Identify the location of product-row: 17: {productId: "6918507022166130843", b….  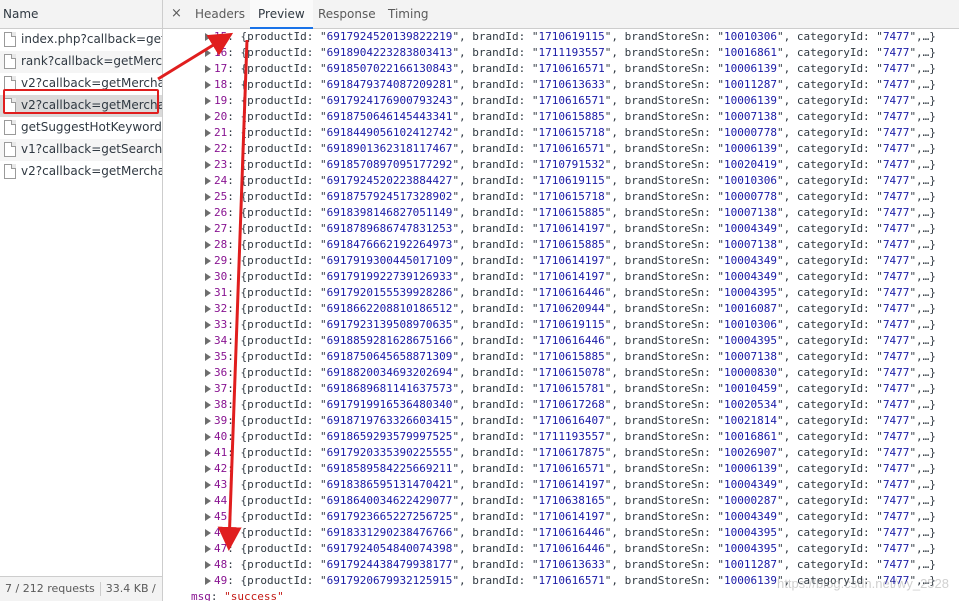
(561, 69).